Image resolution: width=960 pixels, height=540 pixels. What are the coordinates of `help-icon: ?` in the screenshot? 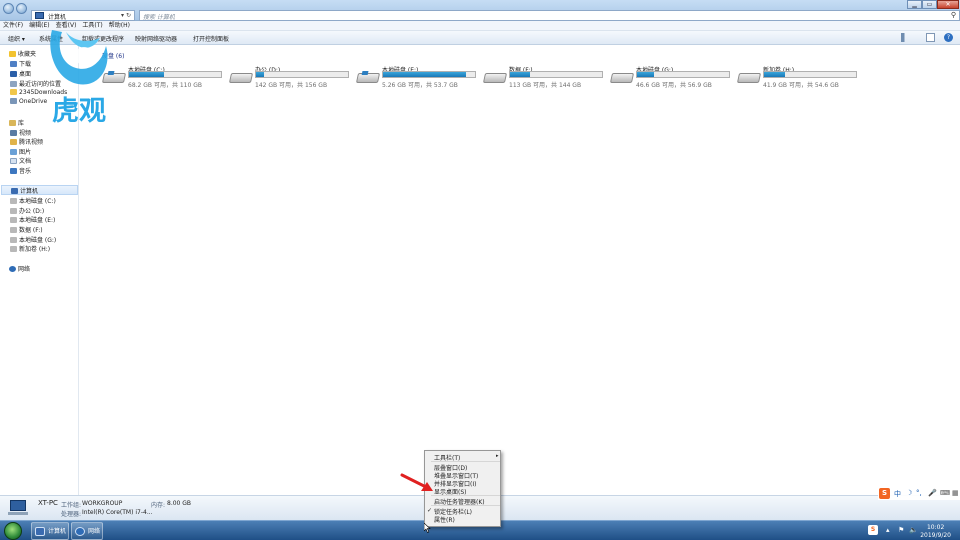 It's located at (948, 37).